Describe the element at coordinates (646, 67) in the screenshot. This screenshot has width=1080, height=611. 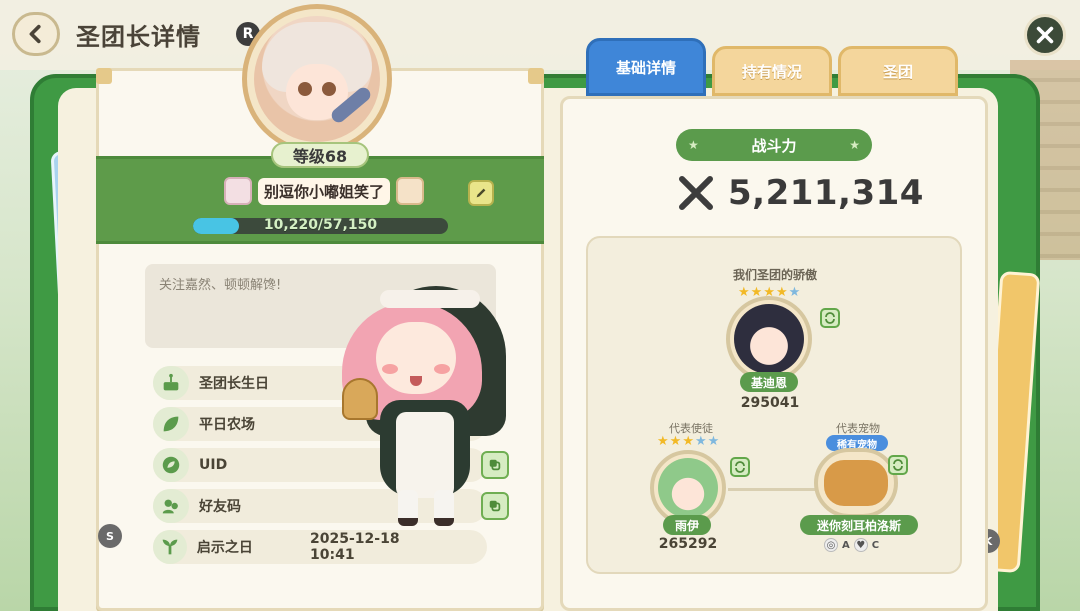
I see `tab-basic-details: 基础详情` at that location.